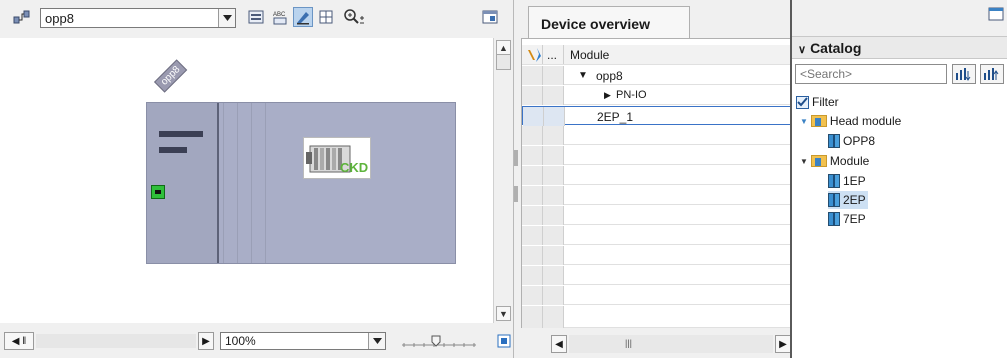  Describe the element at coordinates (503, 62) in the screenshot. I see `scroll-thumb` at that location.